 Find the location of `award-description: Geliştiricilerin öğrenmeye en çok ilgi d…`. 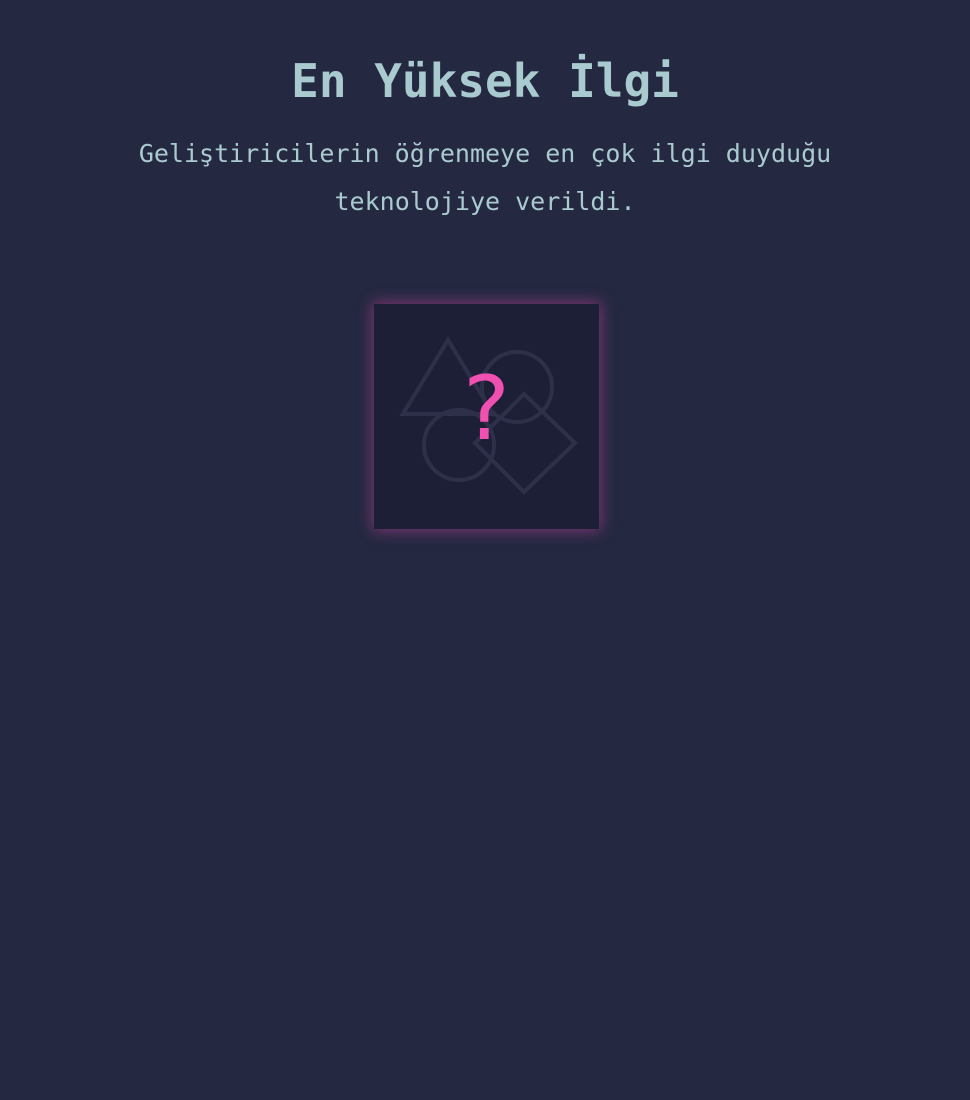

award-description: Geliştiricilerin öğrenmeye en çok ilgi d… is located at coordinates (485, 177).